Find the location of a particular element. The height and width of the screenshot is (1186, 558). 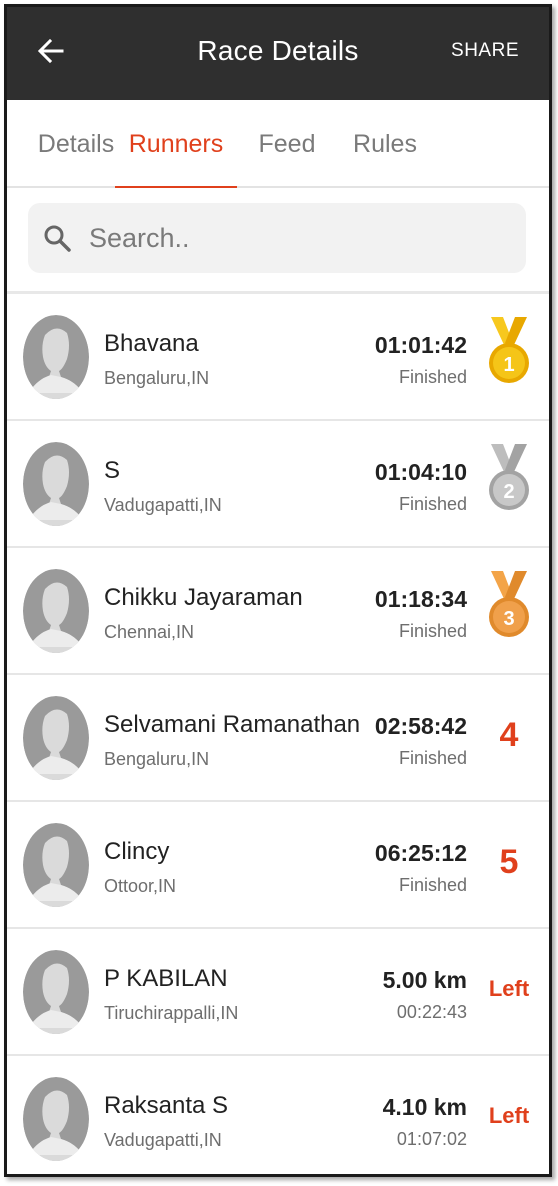

runner-name: Raksanta S is located at coordinates (166, 1105).